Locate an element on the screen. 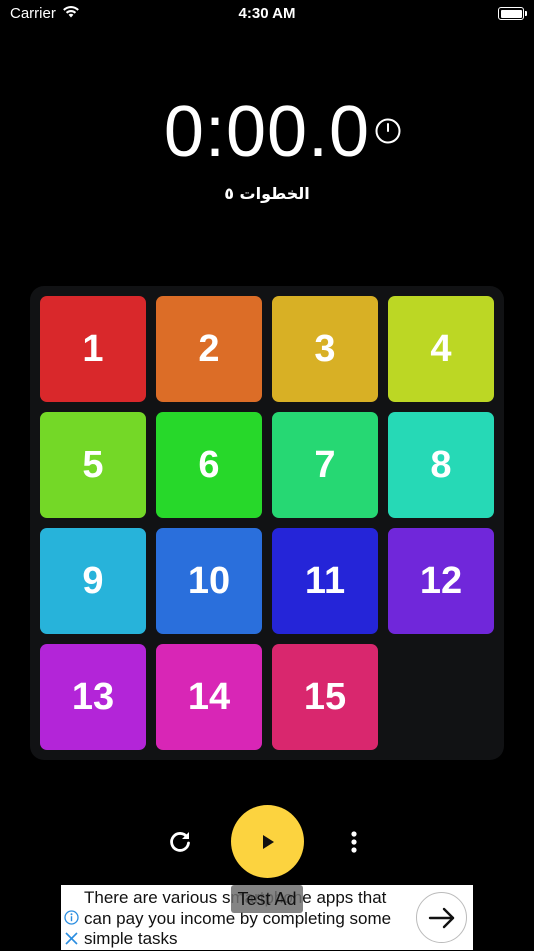 The image size is (534, 951). play-icon is located at coordinates (268, 841).